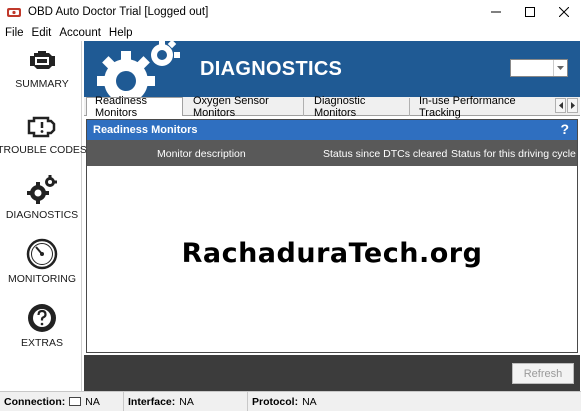 The image size is (581, 411). I want to click on sidebar-item-label: SUMMARY, so click(42, 84).